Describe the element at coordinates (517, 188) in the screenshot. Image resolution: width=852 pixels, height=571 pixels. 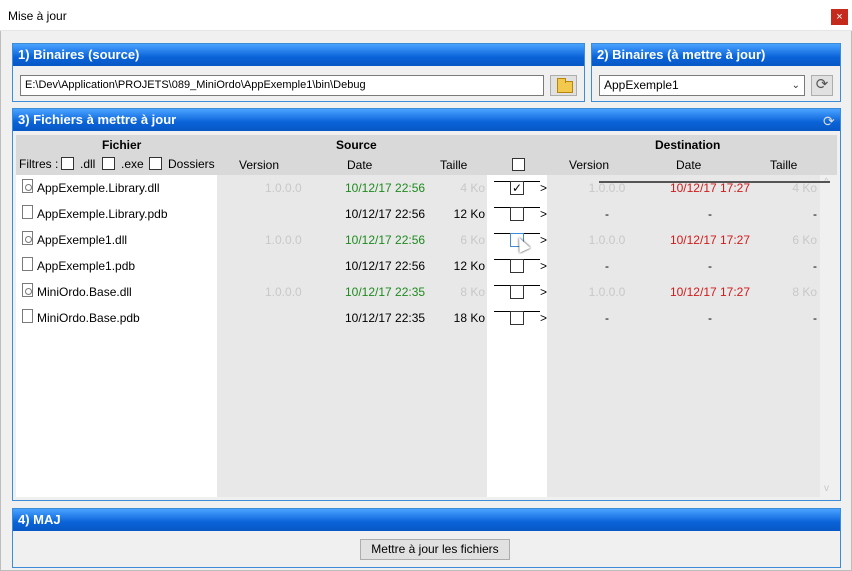
I see `row-select-checkbox: ✓` at that location.